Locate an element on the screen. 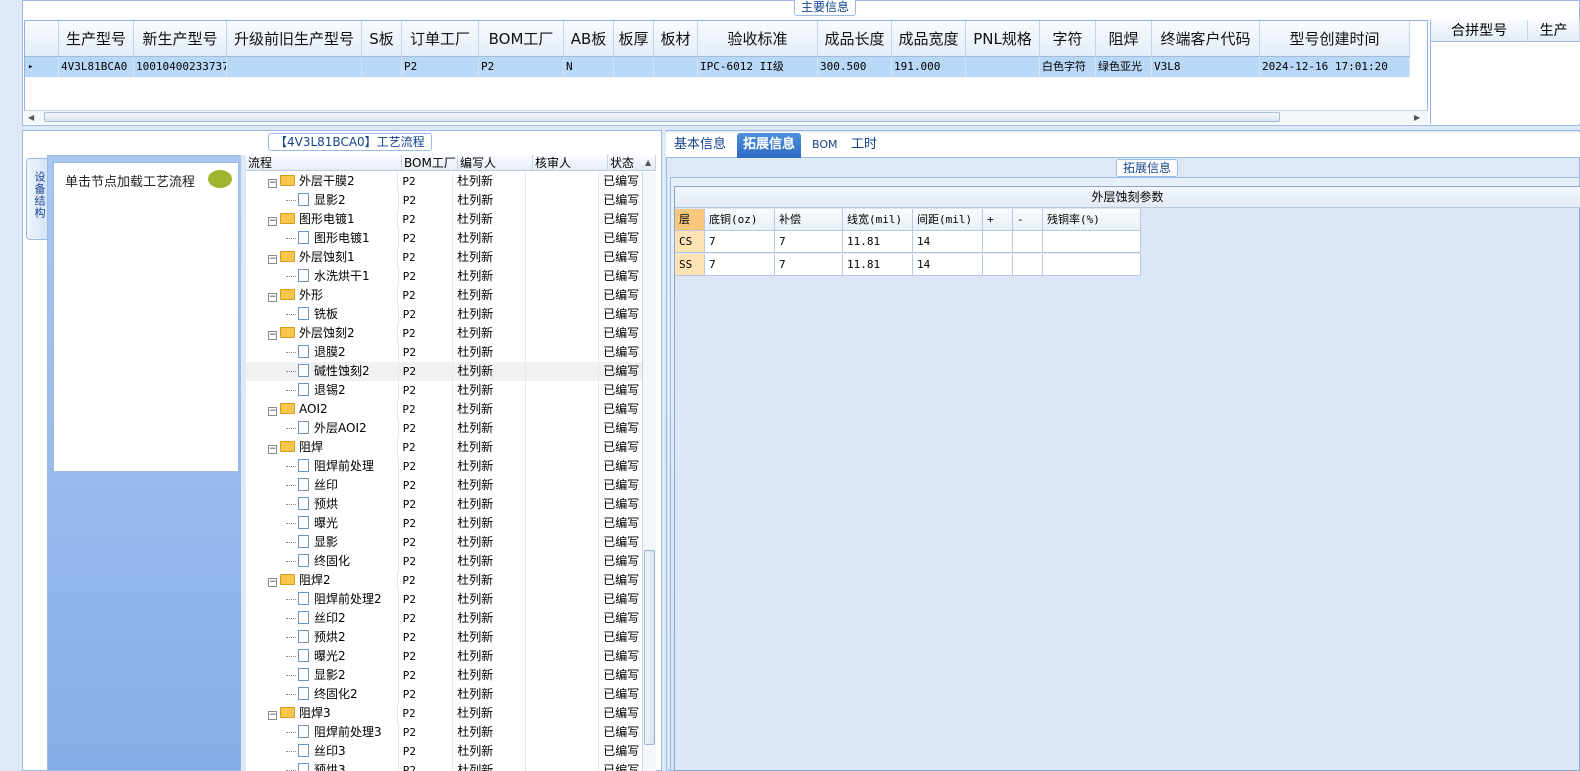 This screenshot has height=771, width=1580. column-header: 成品宽度 is located at coordinates (929, 38).